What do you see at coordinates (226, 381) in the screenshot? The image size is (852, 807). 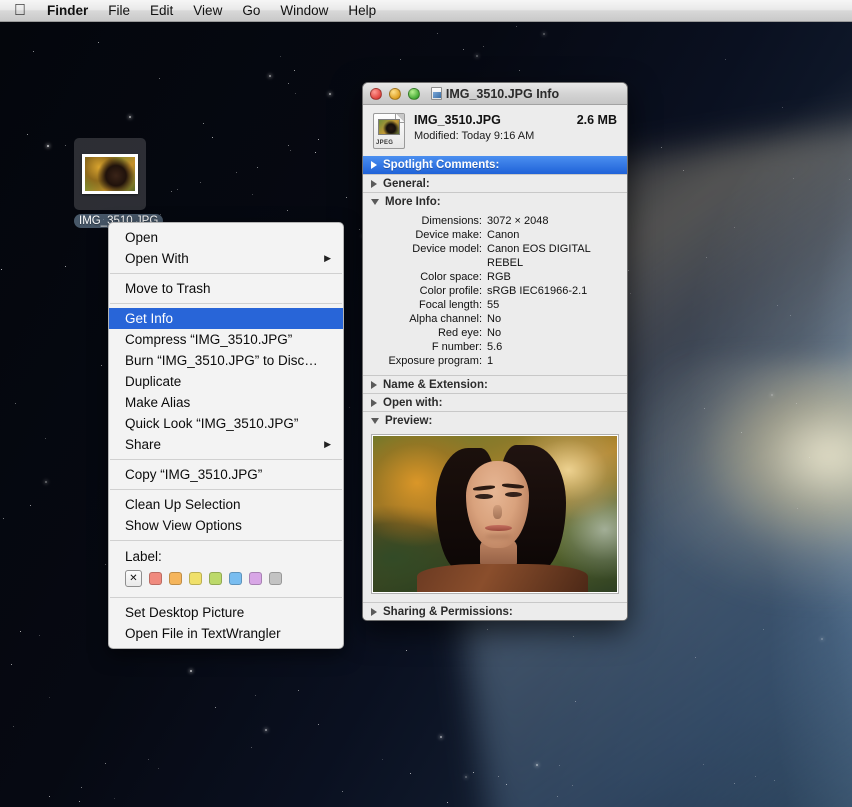 I see `context-menu-item: Duplicate` at bounding box center [226, 381].